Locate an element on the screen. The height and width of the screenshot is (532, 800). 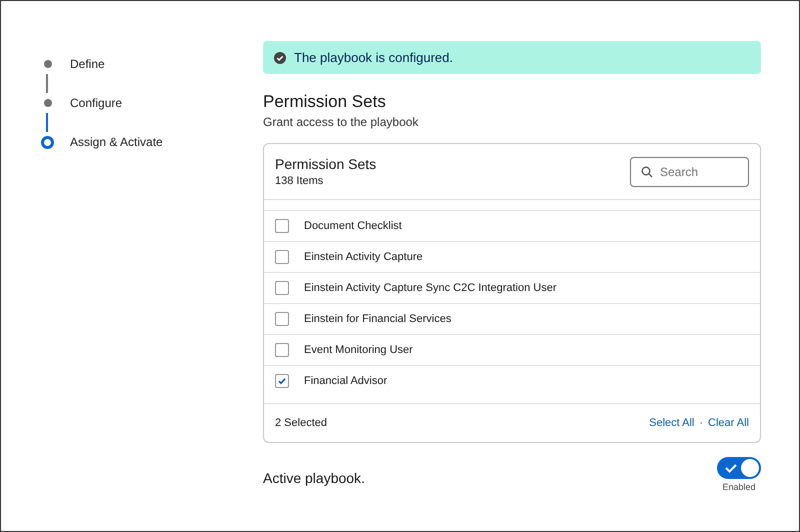
search-field: Search is located at coordinates (689, 172).